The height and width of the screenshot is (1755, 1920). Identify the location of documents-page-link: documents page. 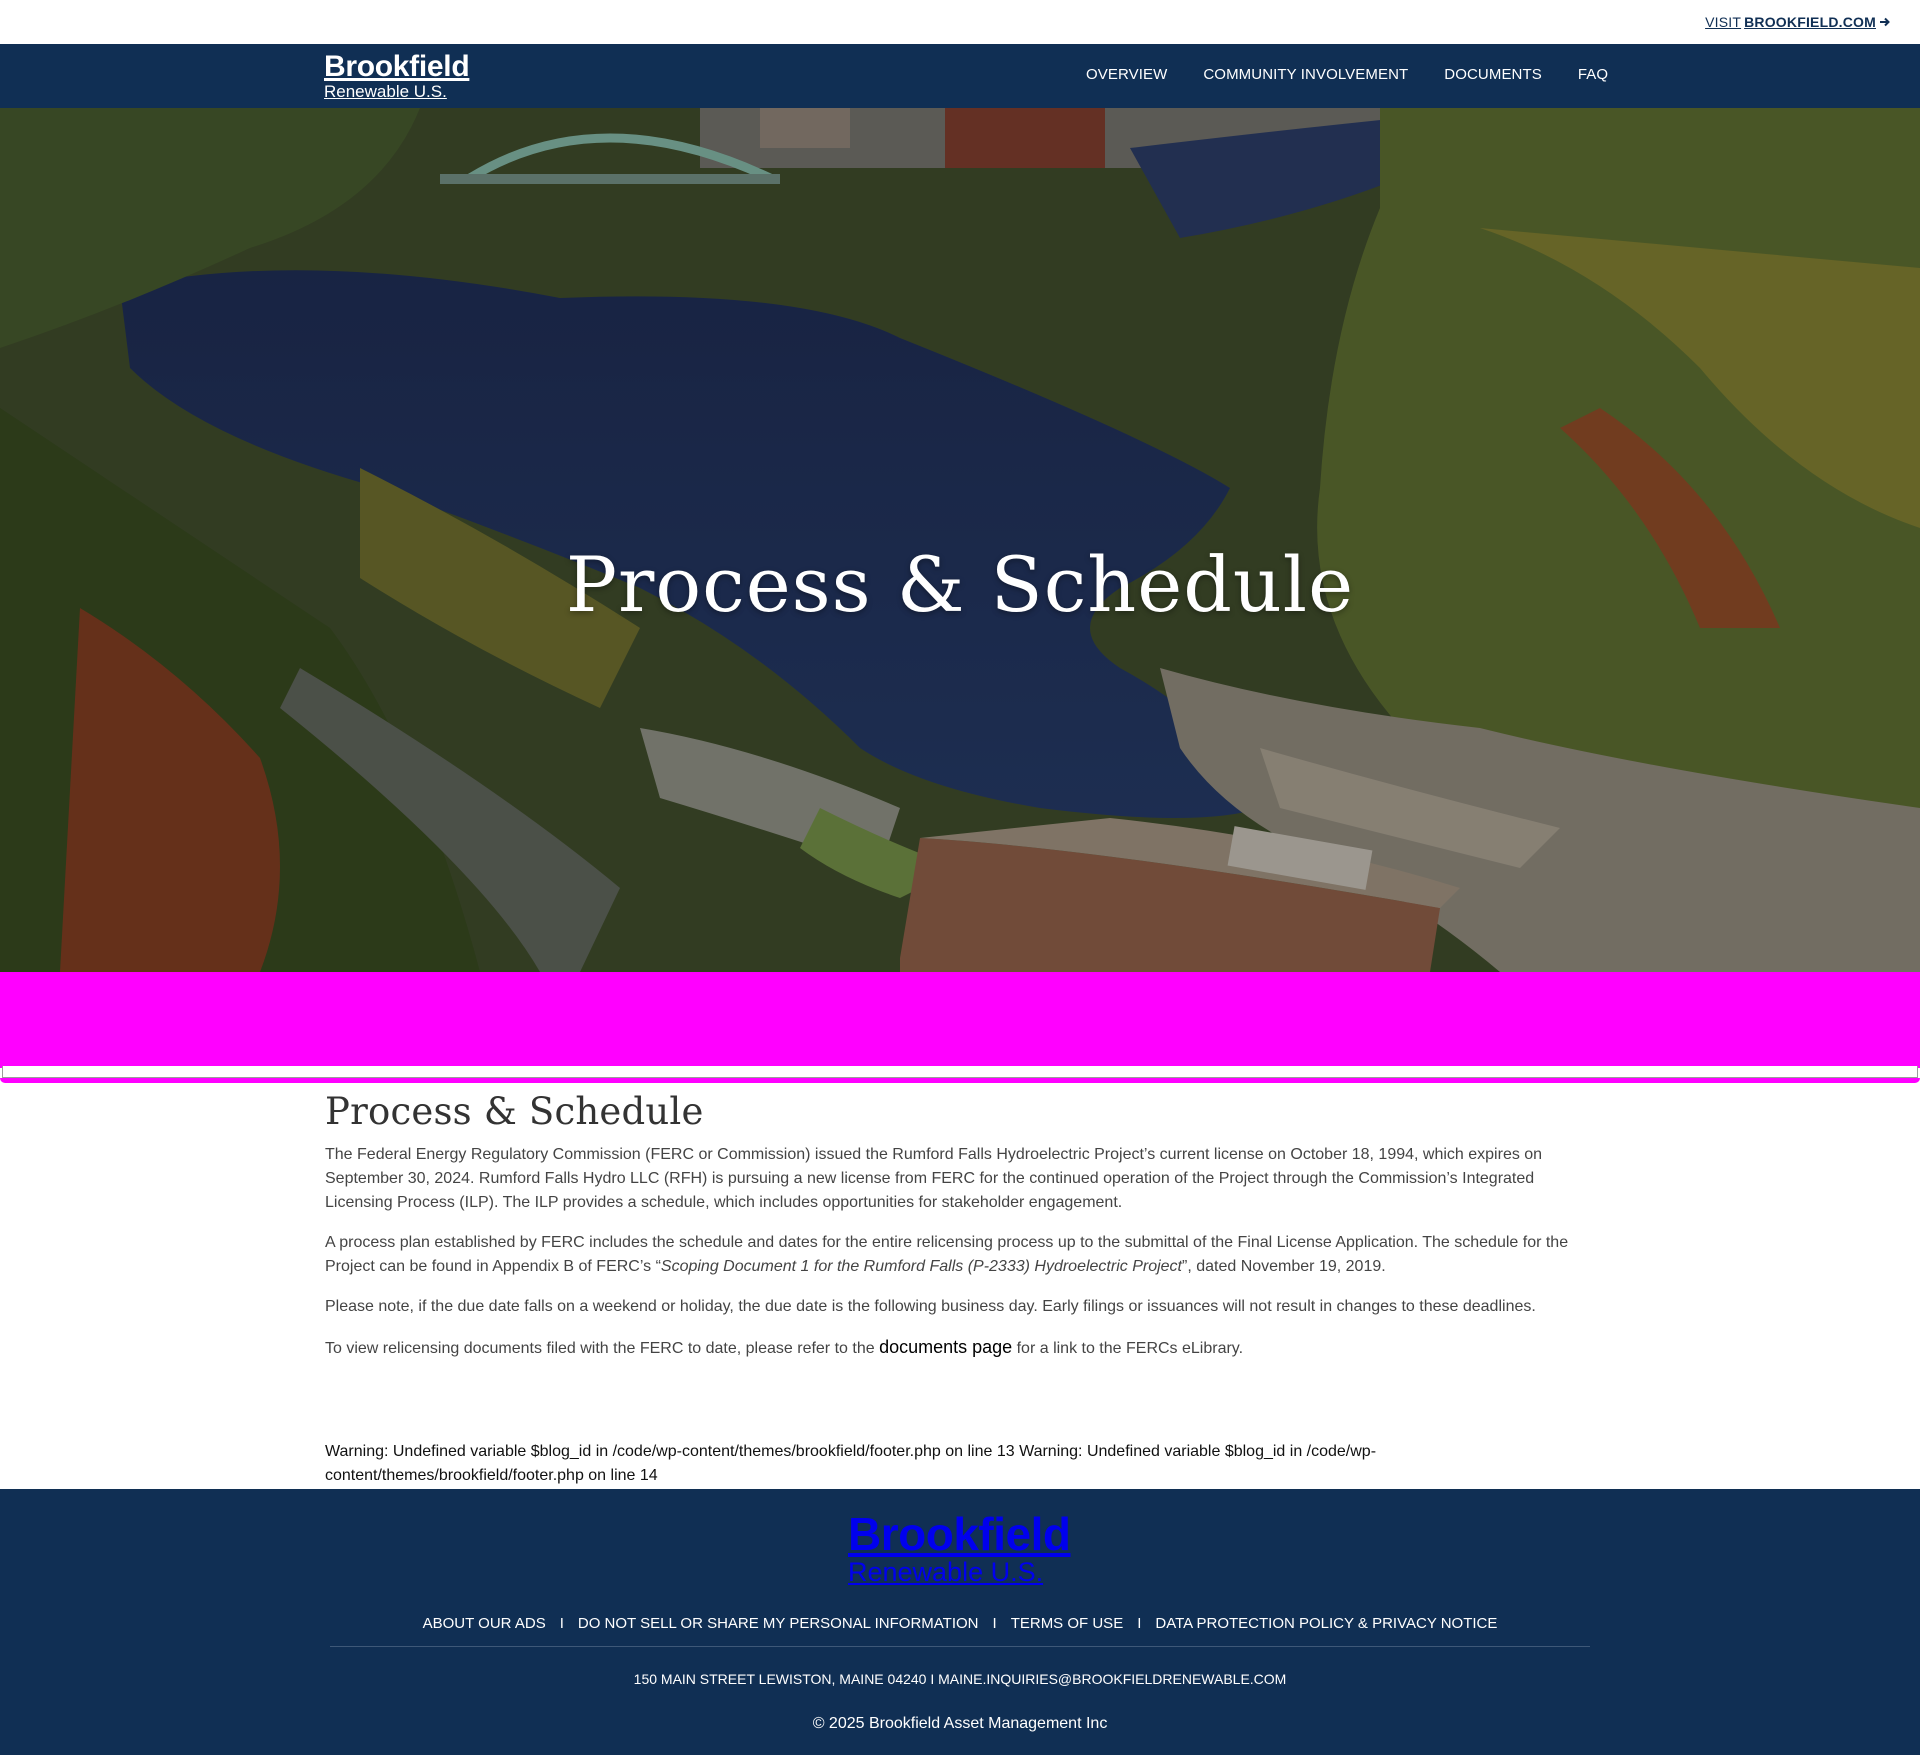
(945, 1347).